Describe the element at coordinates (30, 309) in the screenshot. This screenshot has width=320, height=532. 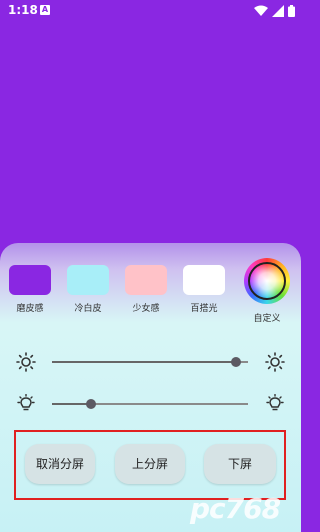
I see `swatch-label-smooth-skin: 磨皮感` at that location.